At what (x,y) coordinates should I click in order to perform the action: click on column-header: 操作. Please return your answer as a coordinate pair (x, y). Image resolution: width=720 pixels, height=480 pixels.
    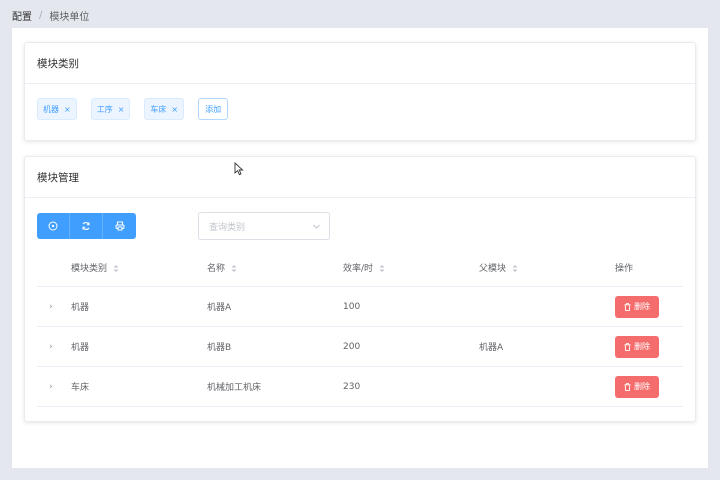
    Looking at the image, I should click on (624, 269).